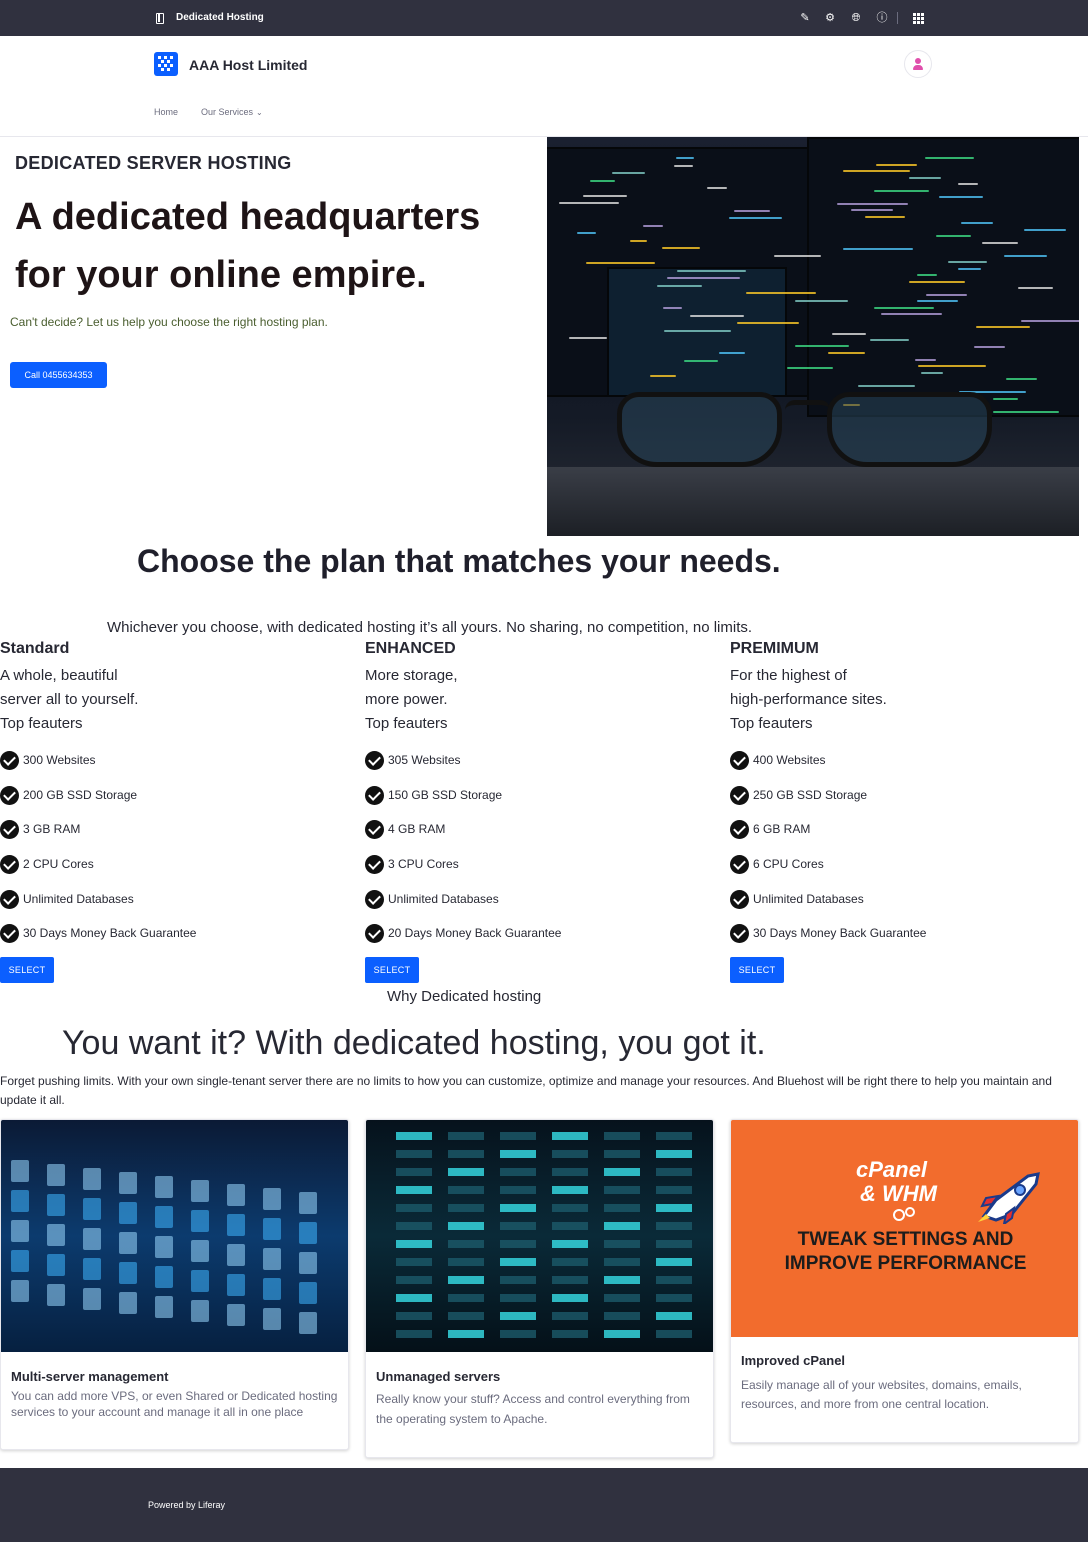  I want to click on select-enhanced-button: SELECT, so click(392, 970).